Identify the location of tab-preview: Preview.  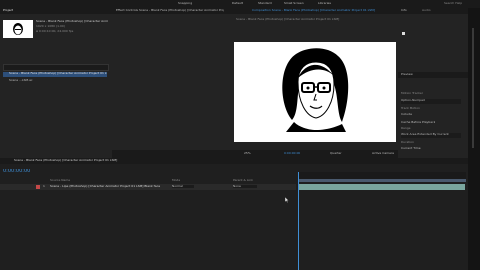
(407, 74).